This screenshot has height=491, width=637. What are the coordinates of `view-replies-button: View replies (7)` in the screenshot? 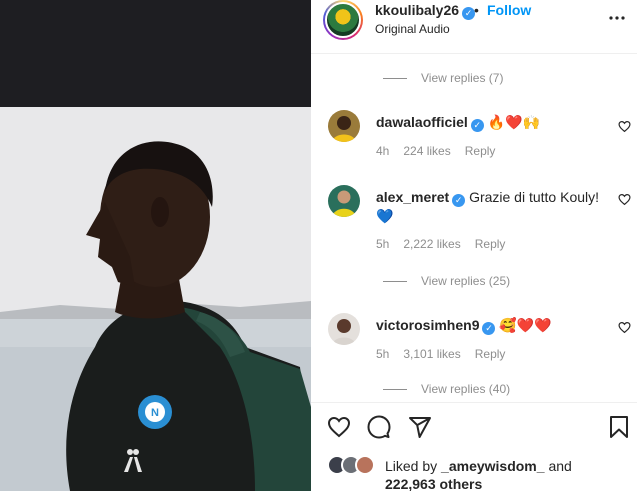 It's located at (443, 79).